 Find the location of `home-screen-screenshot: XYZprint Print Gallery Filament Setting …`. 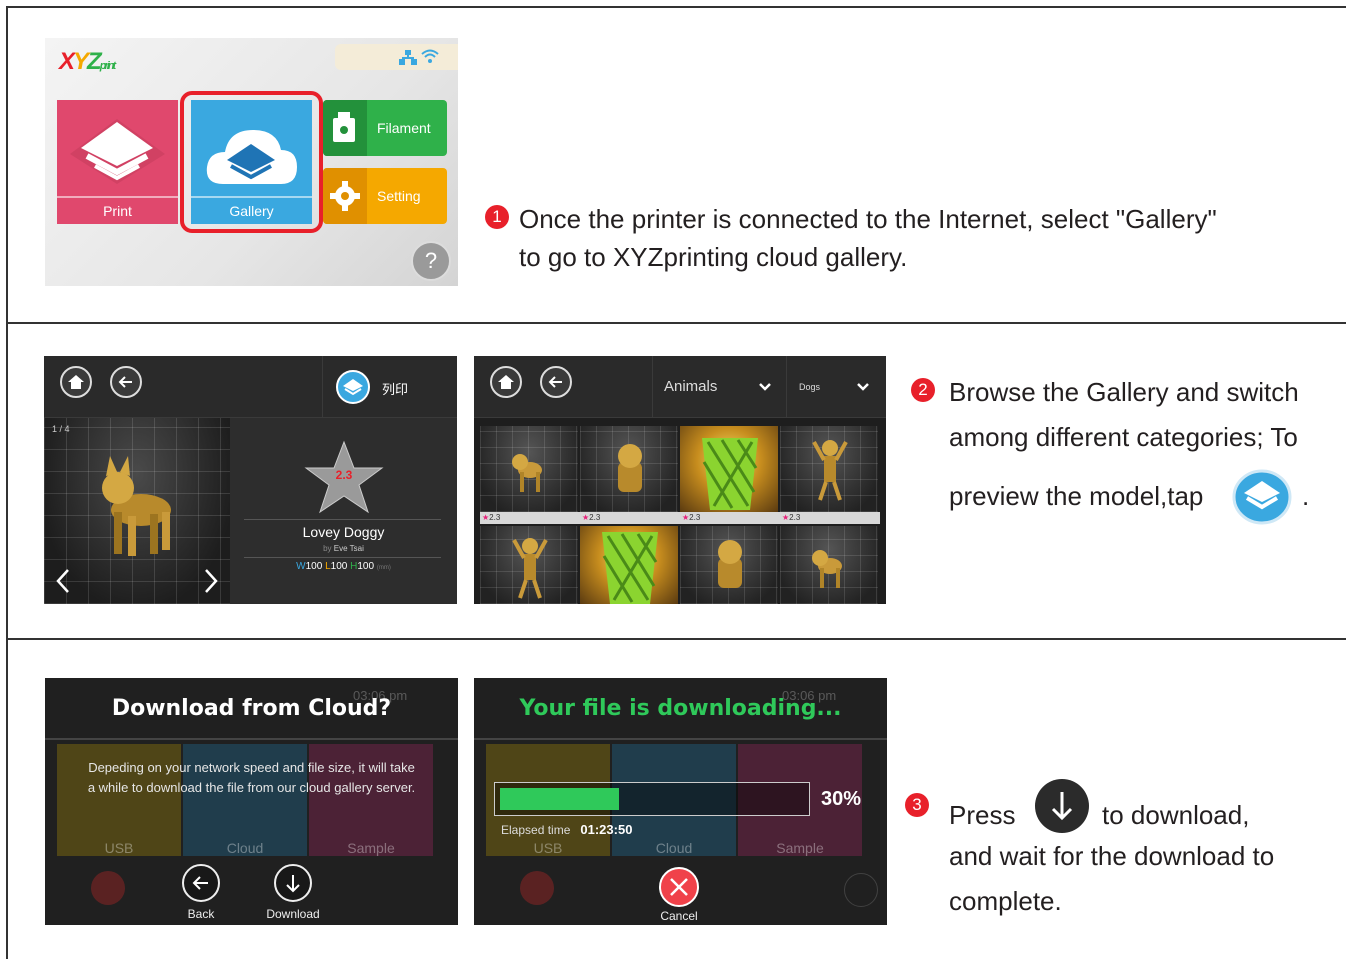

home-screen-screenshot: XYZprint Print Gallery Filament Setting … is located at coordinates (251, 162).